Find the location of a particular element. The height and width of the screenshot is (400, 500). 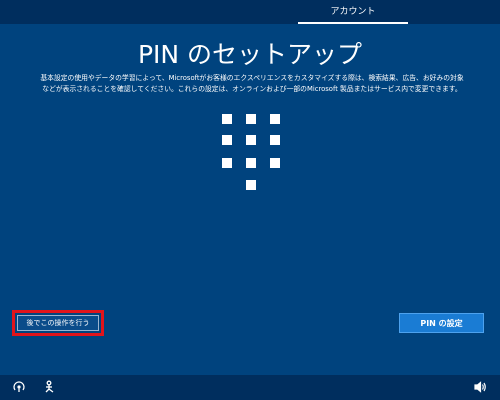

set-pin-button: PIN の設定 is located at coordinates (441, 323).